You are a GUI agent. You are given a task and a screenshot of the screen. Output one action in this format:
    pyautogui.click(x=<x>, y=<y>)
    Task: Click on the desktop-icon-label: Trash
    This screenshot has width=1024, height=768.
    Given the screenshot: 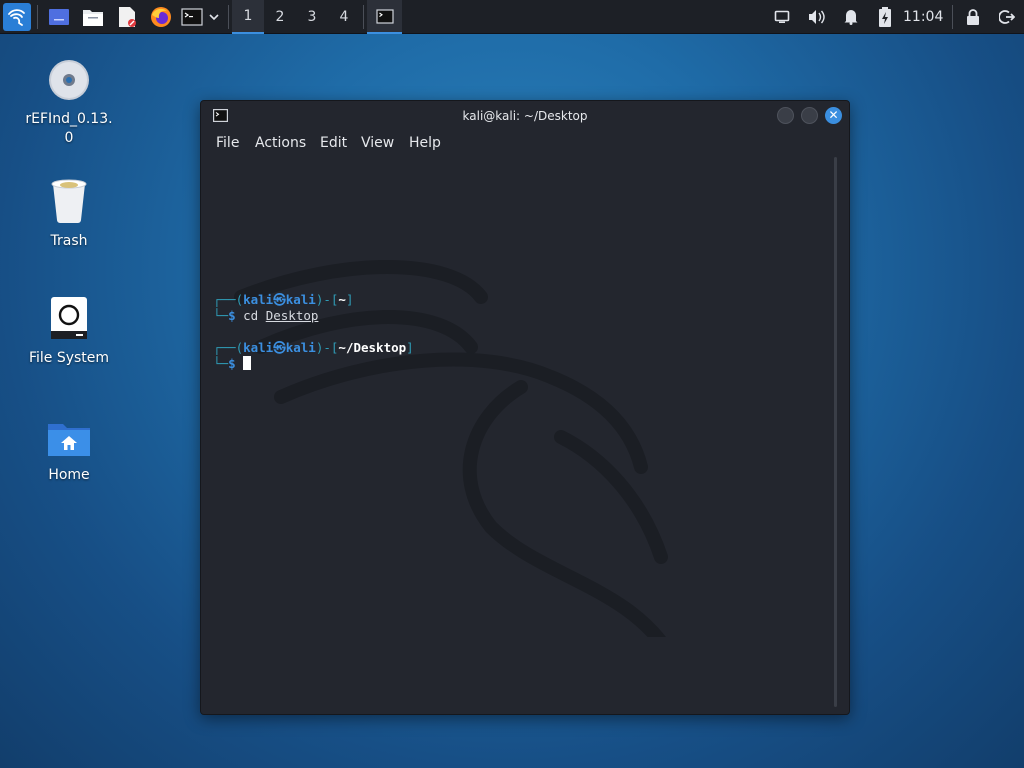 What is the action you would take?
    pyautogui.click(x=69, y=241)
    